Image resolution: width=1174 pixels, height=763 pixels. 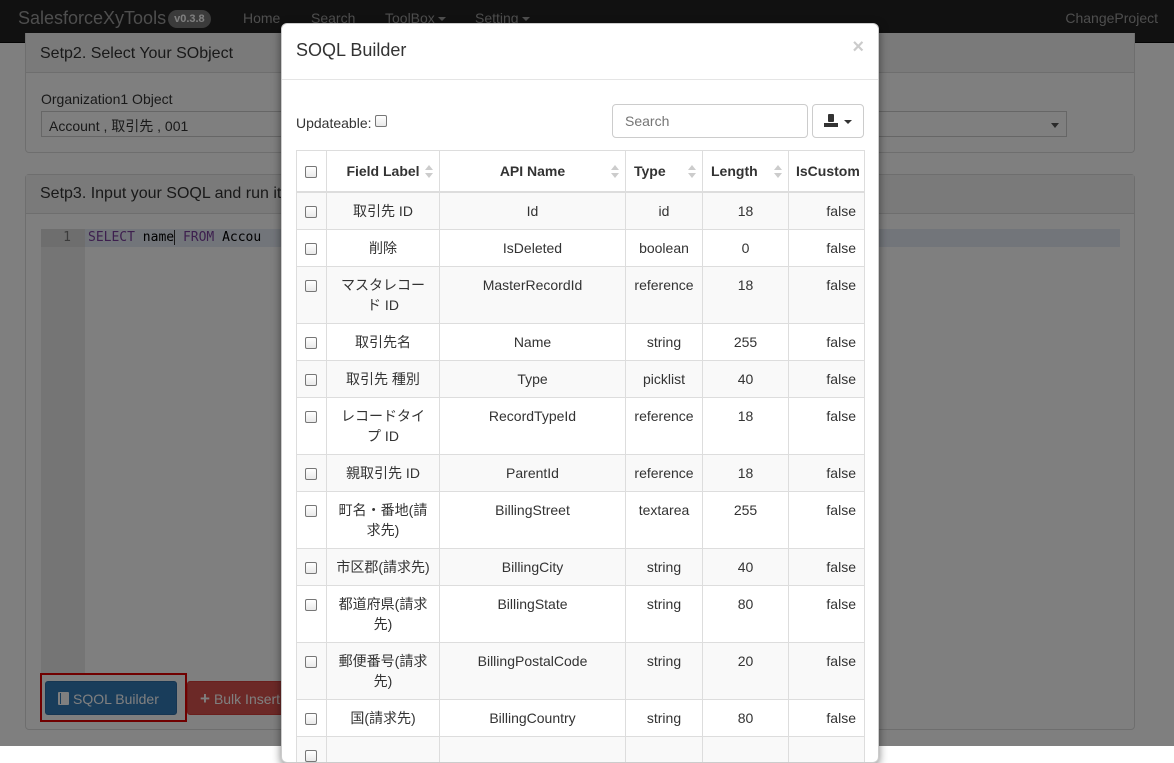 I want to click on select-all-checkbox, so click(x=311, y=172).